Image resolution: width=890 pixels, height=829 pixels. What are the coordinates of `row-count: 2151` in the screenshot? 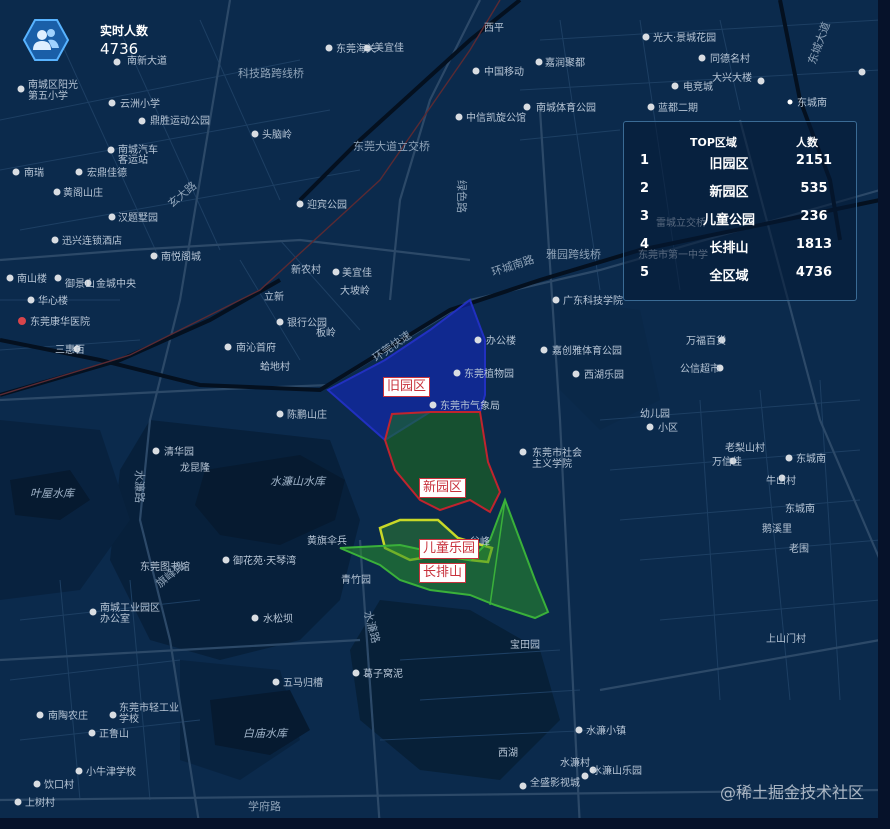 It's located at (814, 160).